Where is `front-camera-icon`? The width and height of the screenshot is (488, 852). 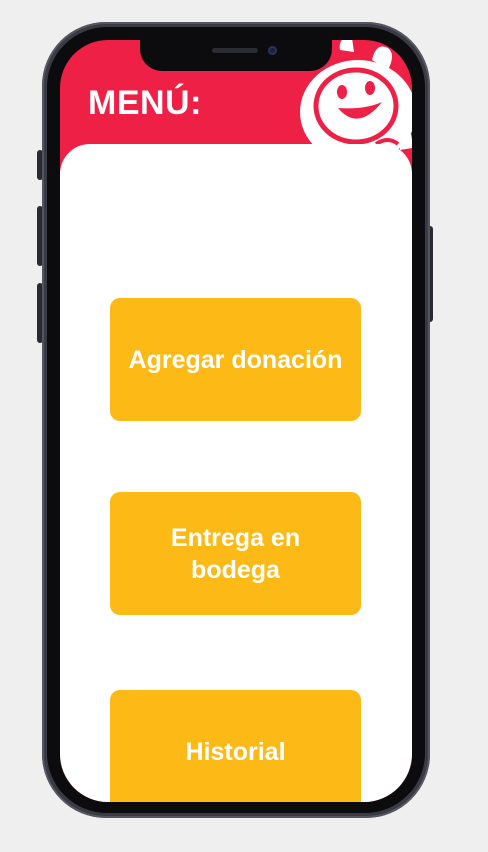
front-camera-icon is located at coordinates (272, 50).